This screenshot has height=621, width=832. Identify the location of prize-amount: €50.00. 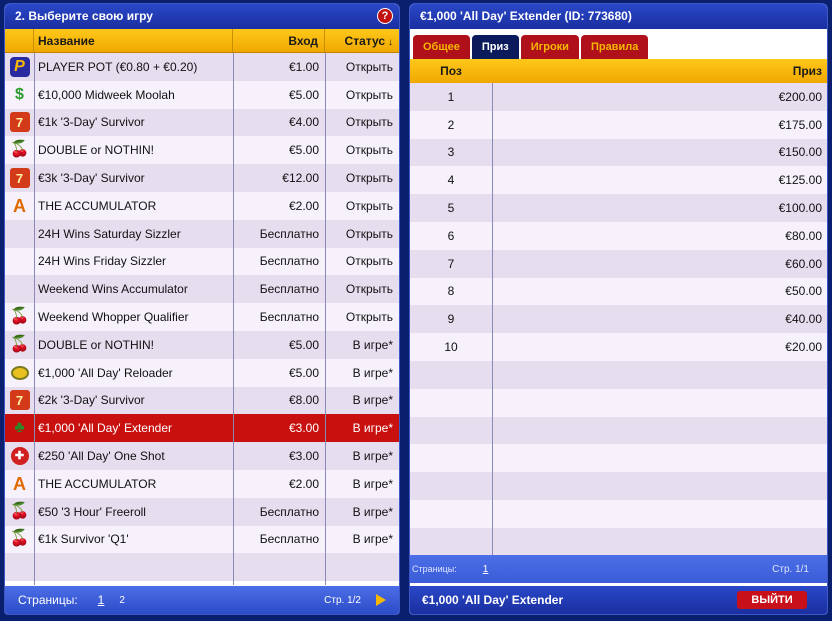
(803, 291).